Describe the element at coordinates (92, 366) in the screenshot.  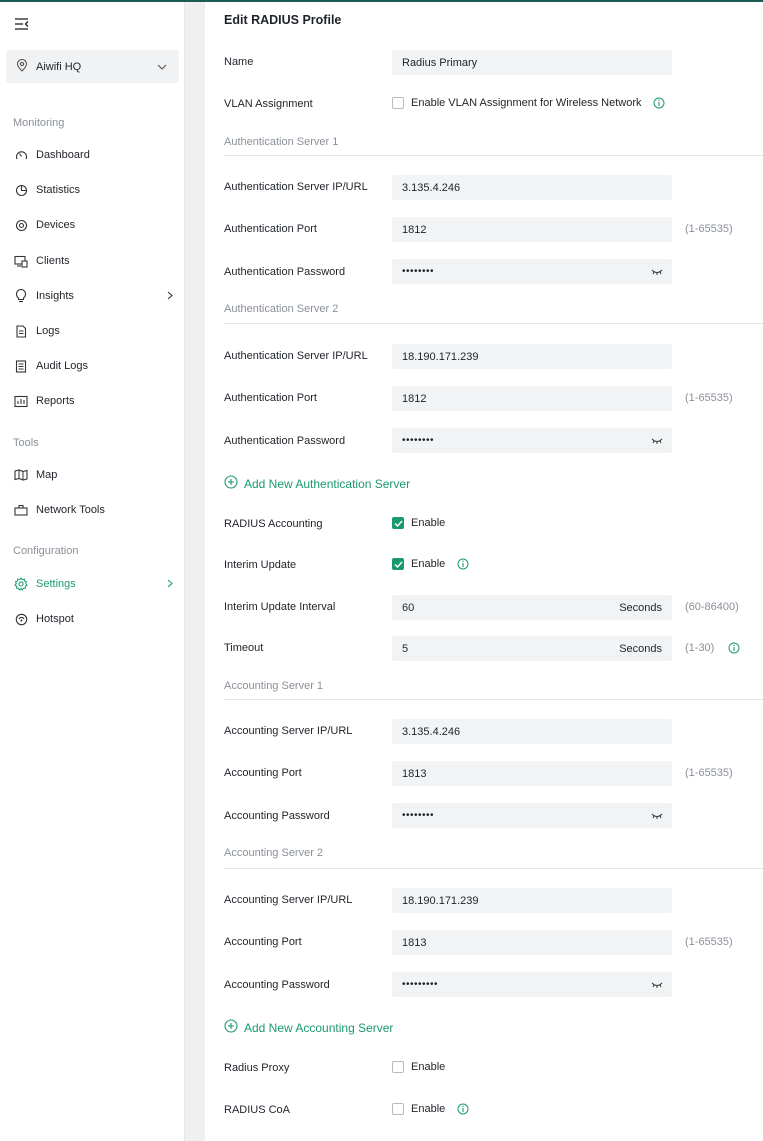
I see `sidebar-item-audit-logs: Audit Logs` at that location.